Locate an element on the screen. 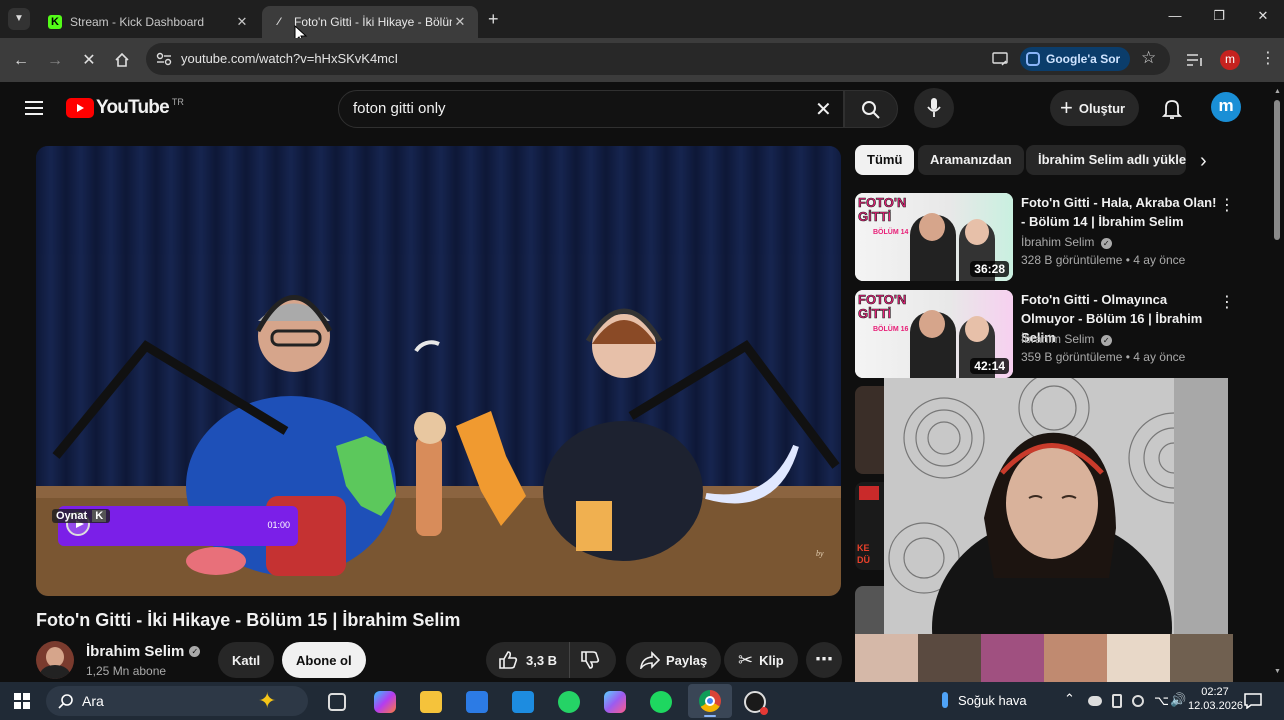 This screenshot has width=1284, height=720. chip-from-search: Aramanızdan is located at coordinates (971, 160).